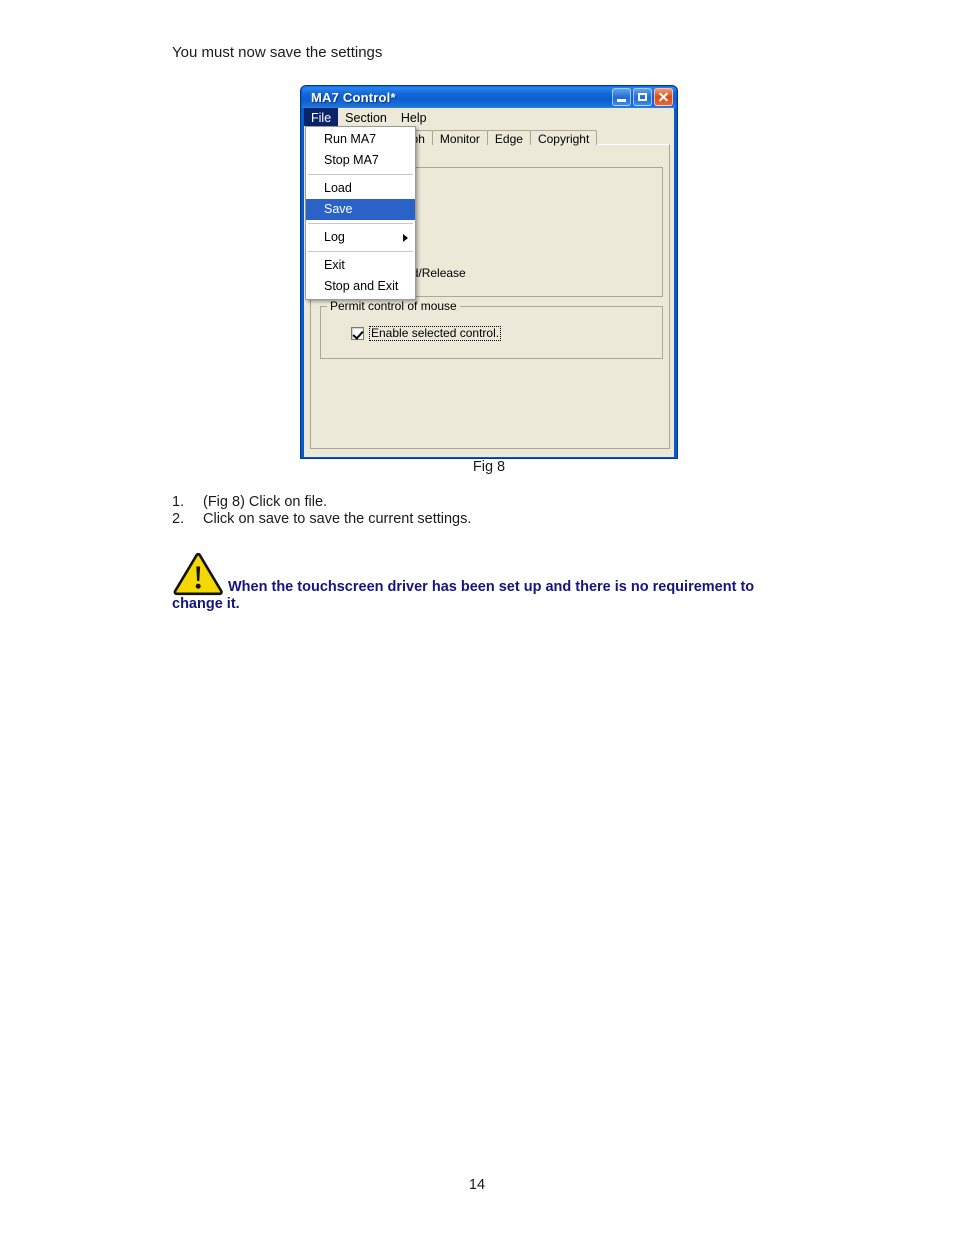 This screenshot has width=954, height=1235. Describe the element at coordinates (360, 188) in the screenshot. I see `menu-item-load: Load` at that location.